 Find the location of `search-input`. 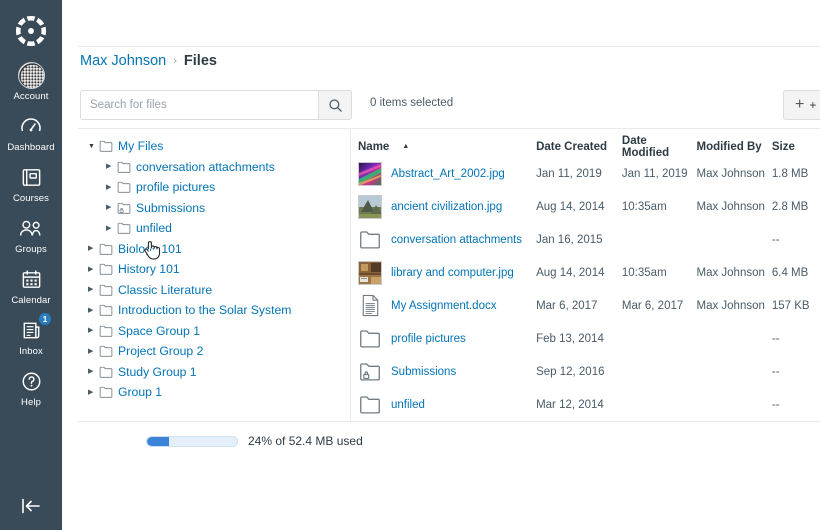

search-input is located at coordinates (199, 105).